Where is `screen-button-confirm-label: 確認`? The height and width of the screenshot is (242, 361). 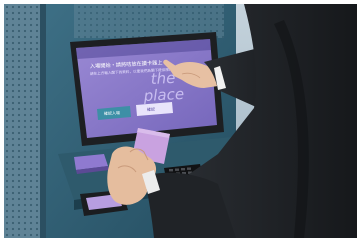 screen-button-confirm-label: 確認 is located at coordinates (151, 109).